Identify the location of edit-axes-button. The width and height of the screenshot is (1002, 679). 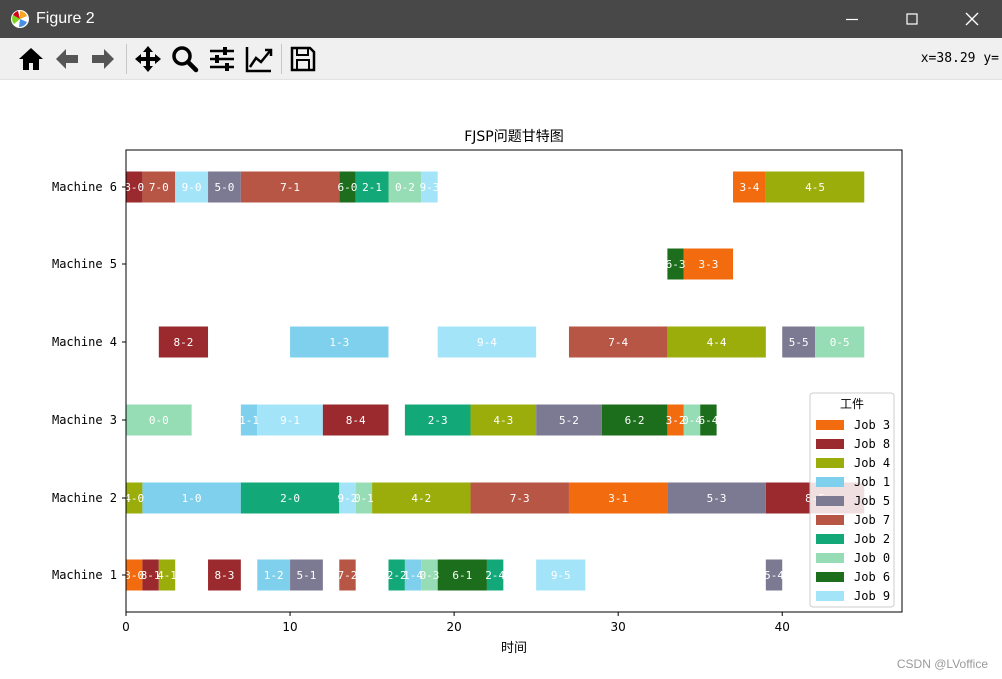
(259, 59).